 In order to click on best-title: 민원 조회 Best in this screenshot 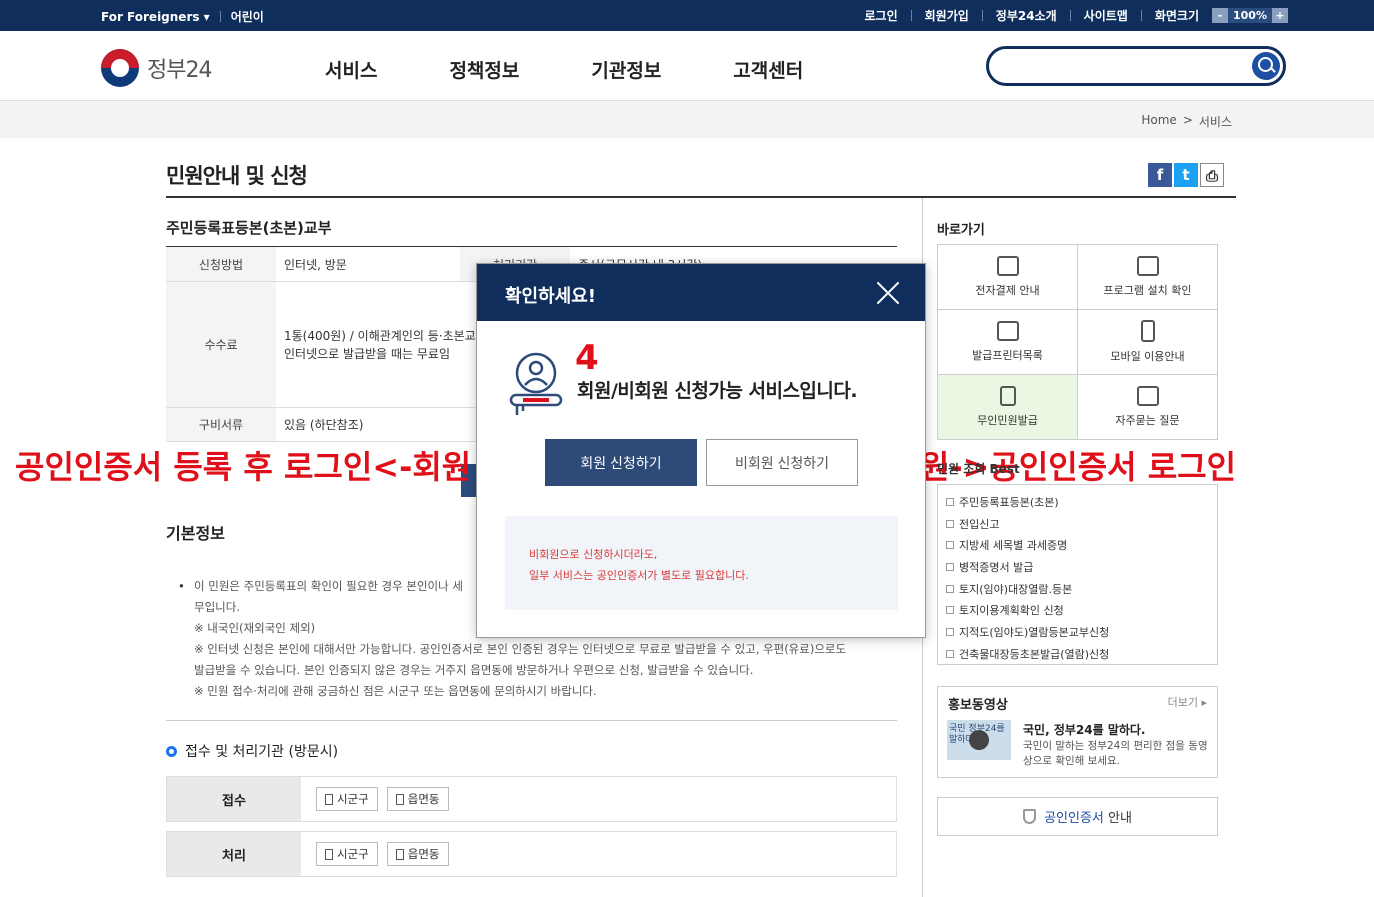, I will do `click(978, 469)`.